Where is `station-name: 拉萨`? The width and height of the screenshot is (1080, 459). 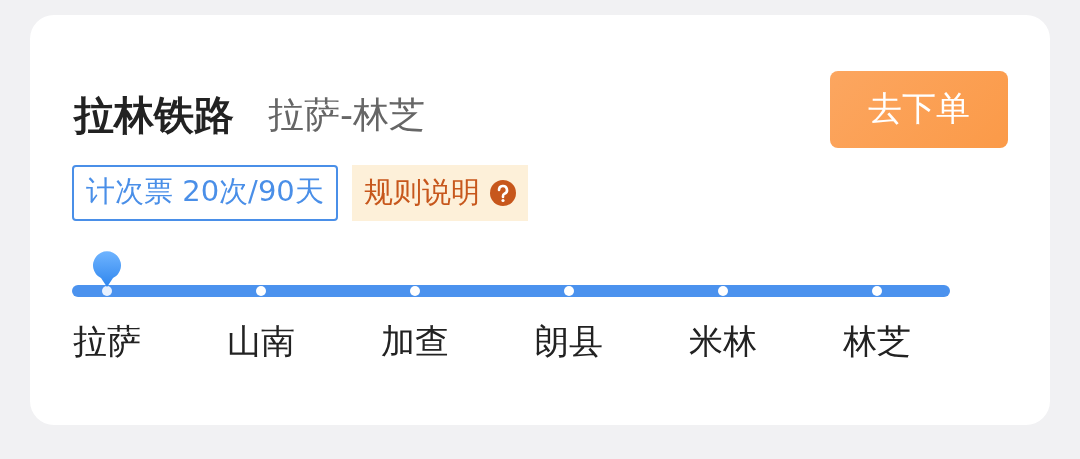
station-name: 拉萨 is located at coordinates (107, 341).